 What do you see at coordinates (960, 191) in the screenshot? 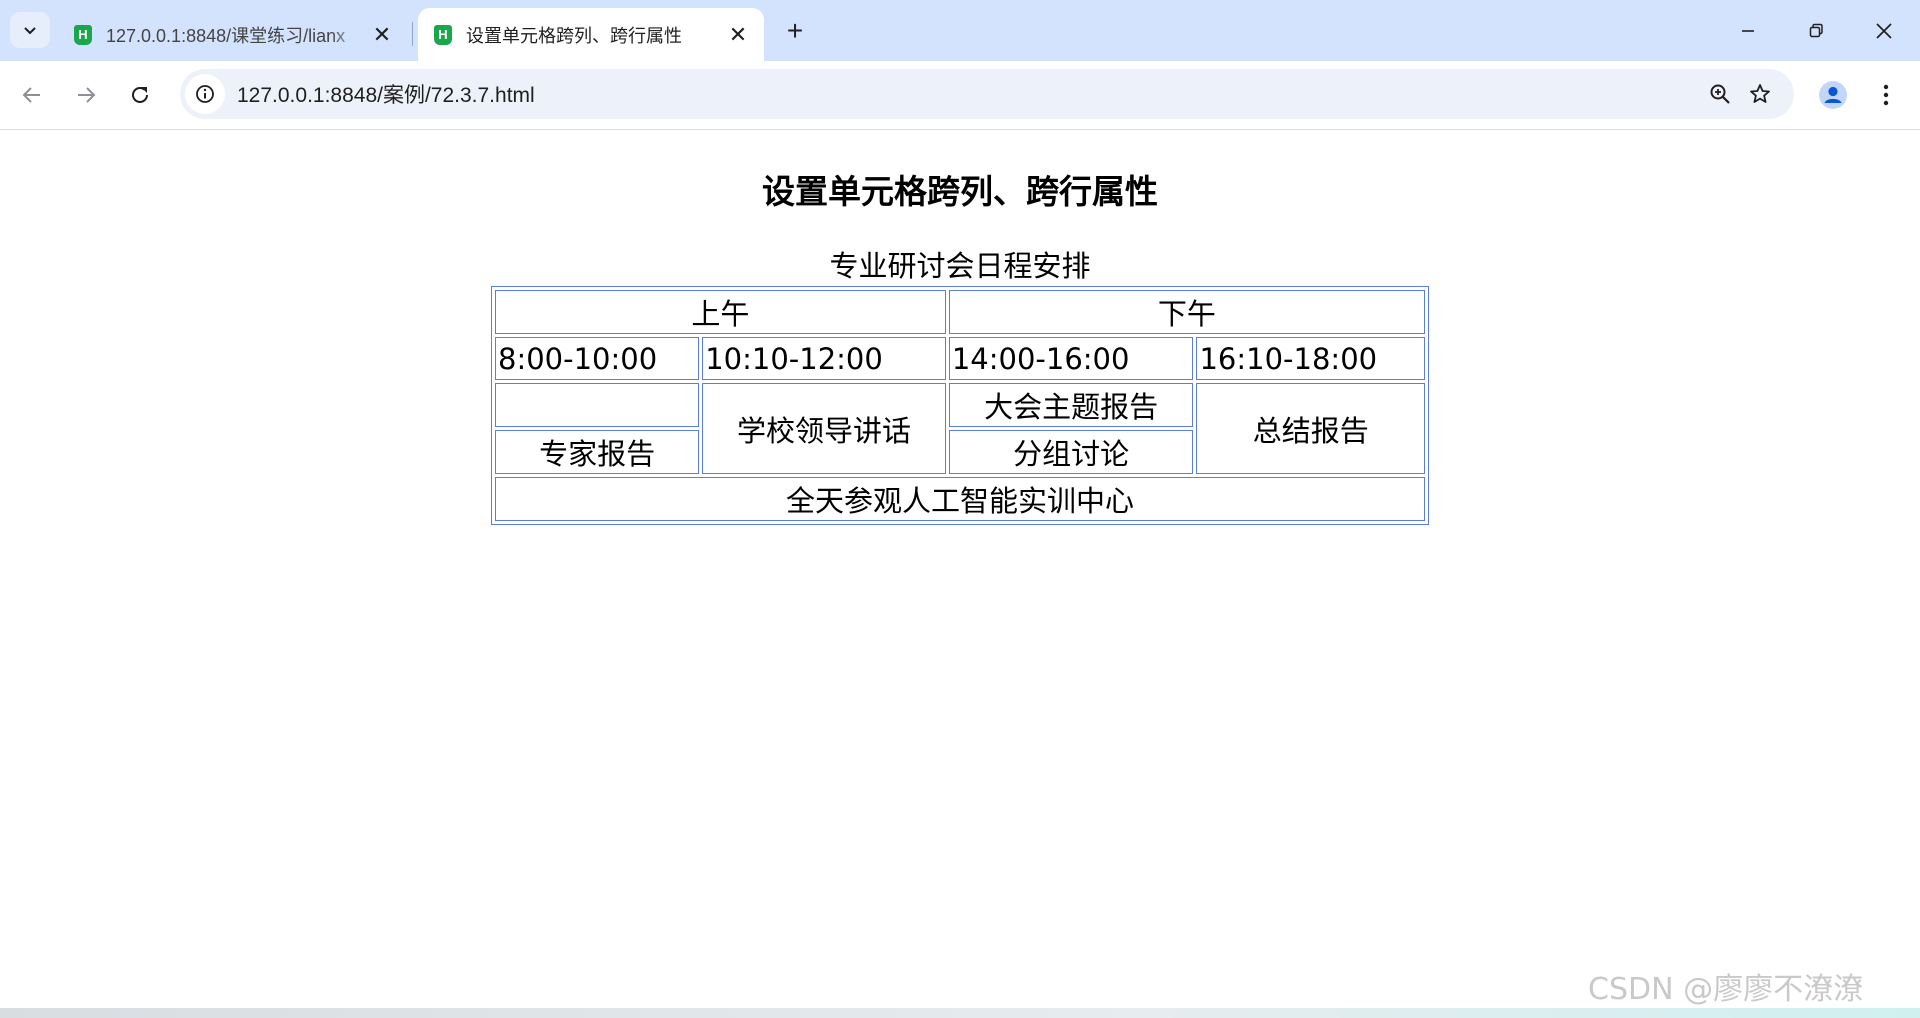
I see `page-heading: 设置单元格跨列、跨行属性` at bounding box center [960, 191].